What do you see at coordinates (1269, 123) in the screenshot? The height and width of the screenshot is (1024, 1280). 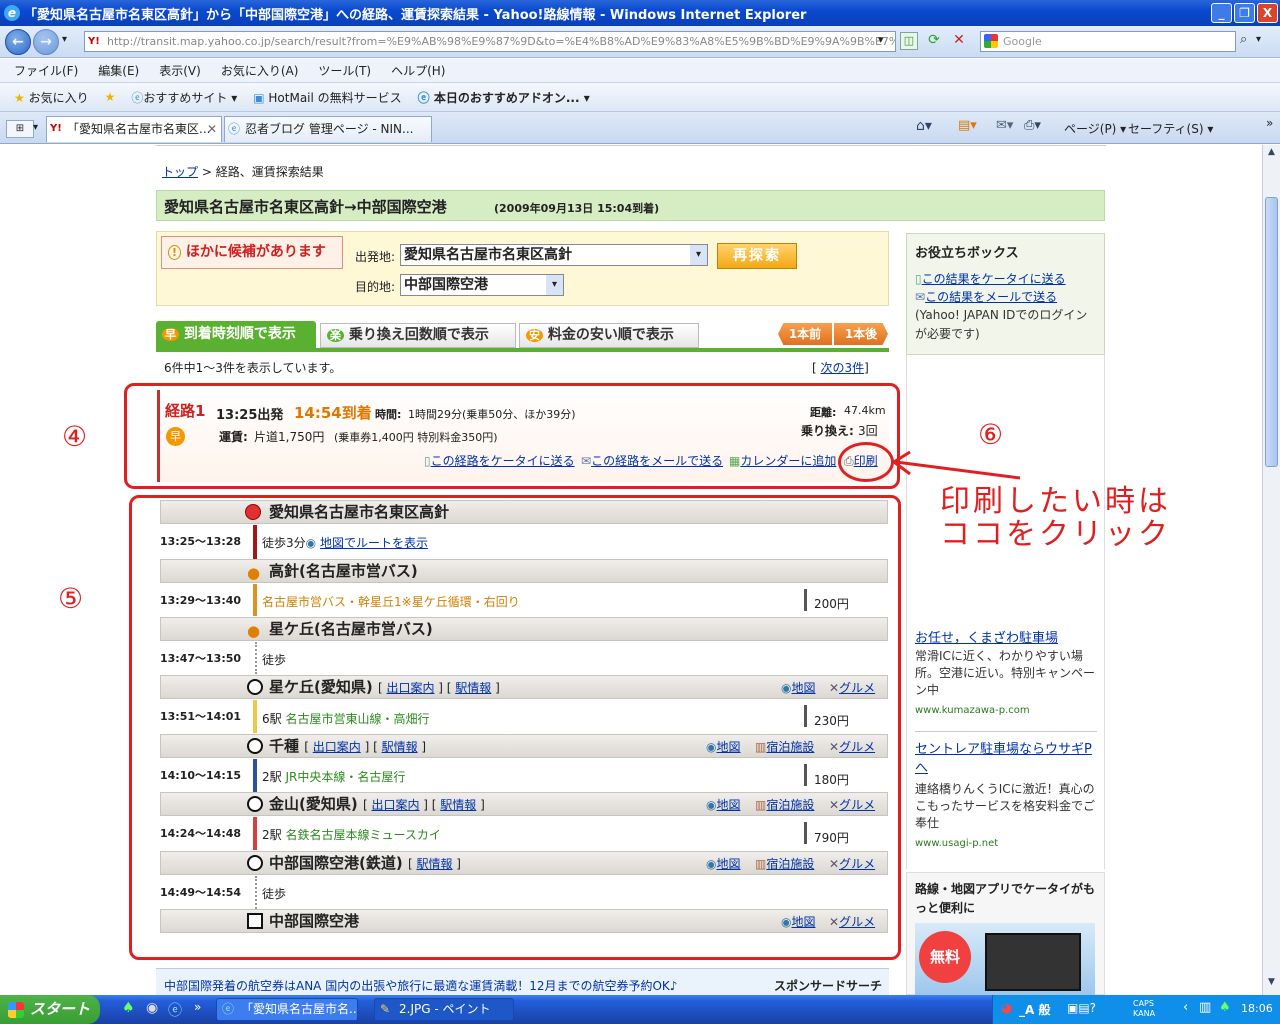 I see `toolbar-overflow-icon: »` at bounding box center [1269, 123].